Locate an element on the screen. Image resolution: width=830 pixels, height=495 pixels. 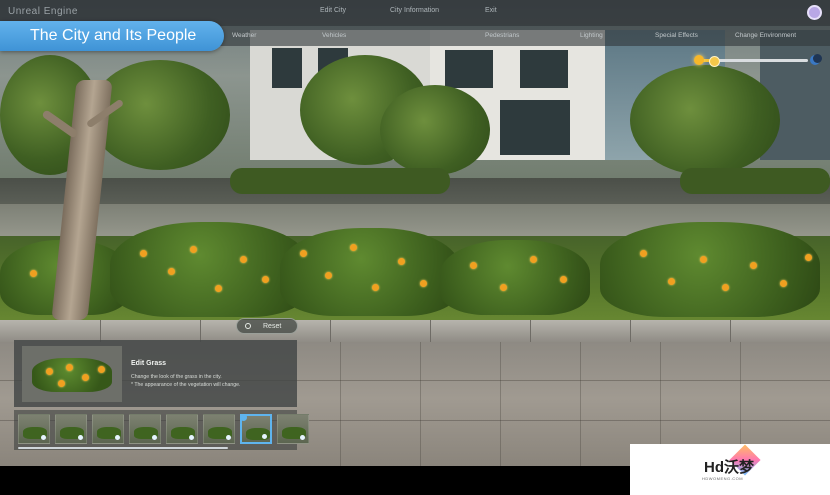
panel-title: Edit Grass is located at coordinates (149, 363).